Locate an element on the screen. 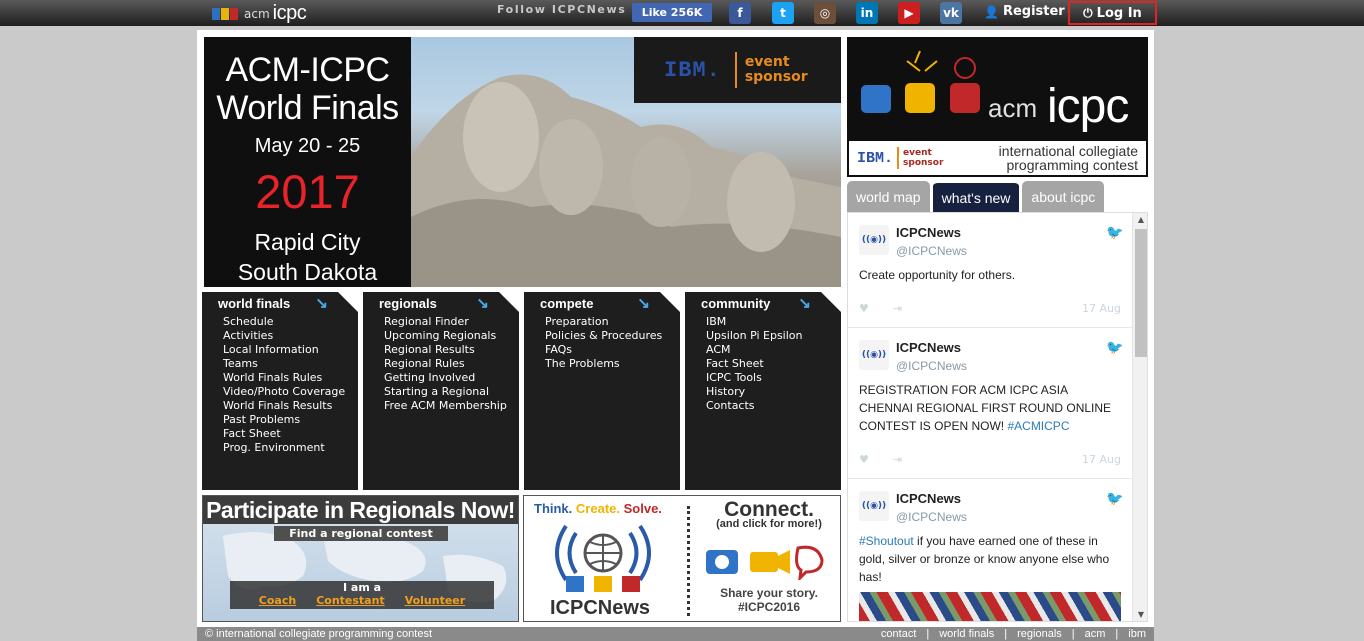 The width and height of the screenshot is (1364, 641). footer-link: acm is located at coordinates (1095, 634).